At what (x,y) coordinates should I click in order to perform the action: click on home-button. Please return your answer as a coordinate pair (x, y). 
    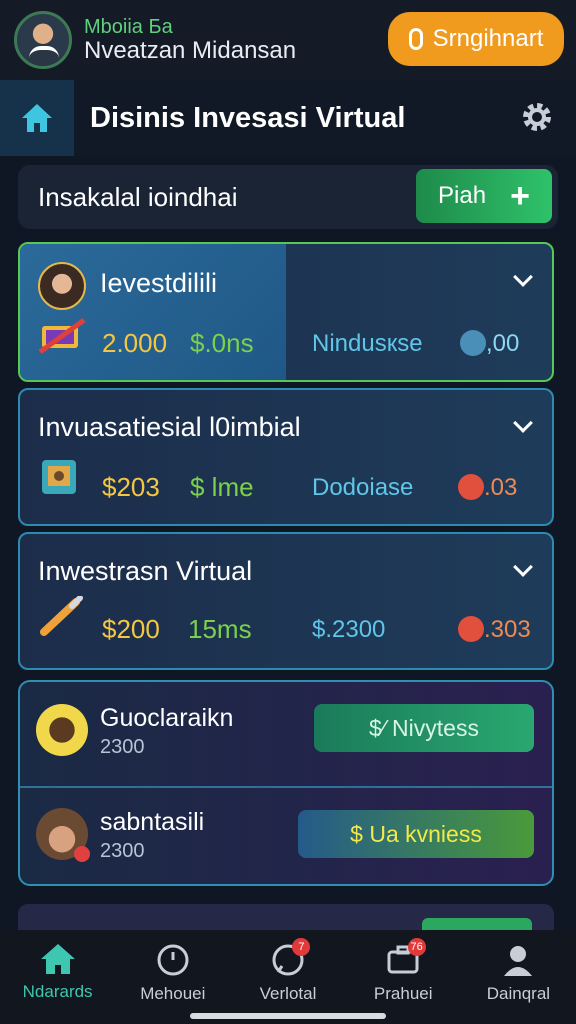
    Looking at the image, I should click on (37, 118).